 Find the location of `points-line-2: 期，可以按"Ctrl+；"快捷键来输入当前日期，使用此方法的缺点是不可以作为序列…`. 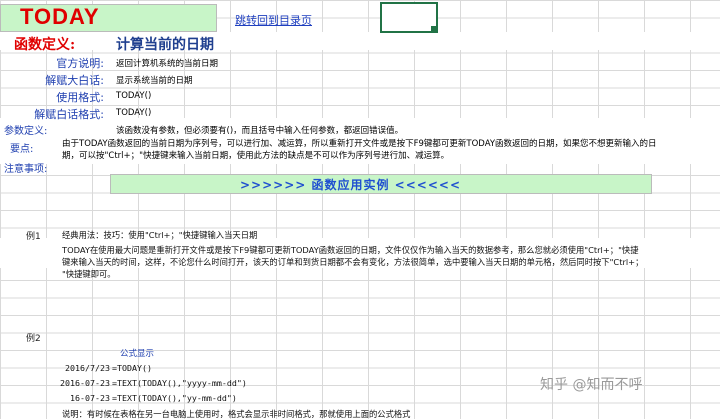

points-line-2: 期，可以按"Ctrl+；"快捷键来输入当前日期，使用此方法的缺点是不可以作为序列… is located at coordinates (256, 156).